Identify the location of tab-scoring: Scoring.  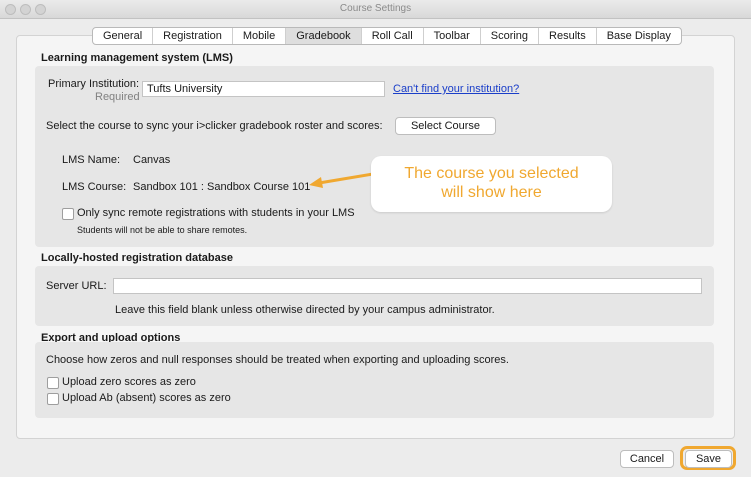
(510, 36).